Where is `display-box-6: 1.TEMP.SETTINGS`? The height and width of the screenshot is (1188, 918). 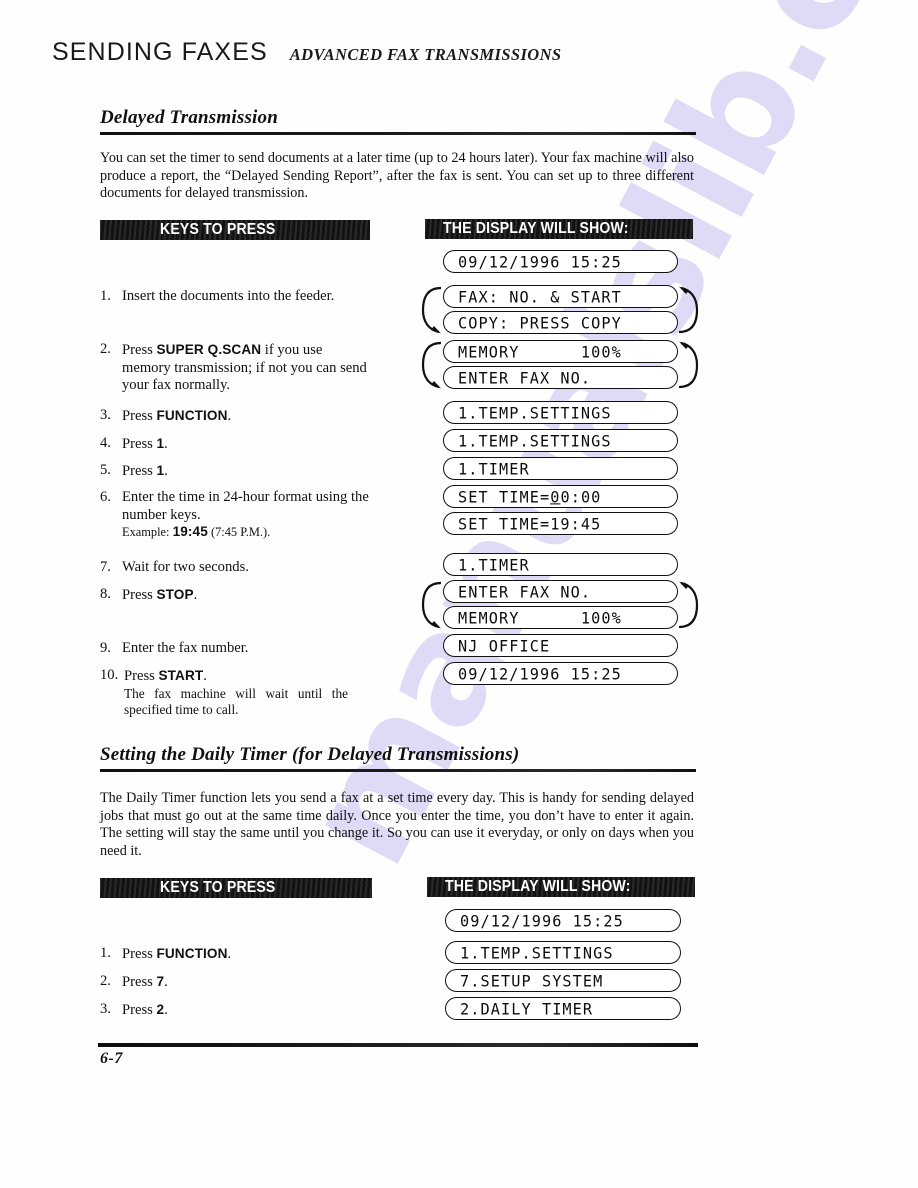 display-box-6: 1.TEMP.SETTINGS is located at coordinates (560, 412).